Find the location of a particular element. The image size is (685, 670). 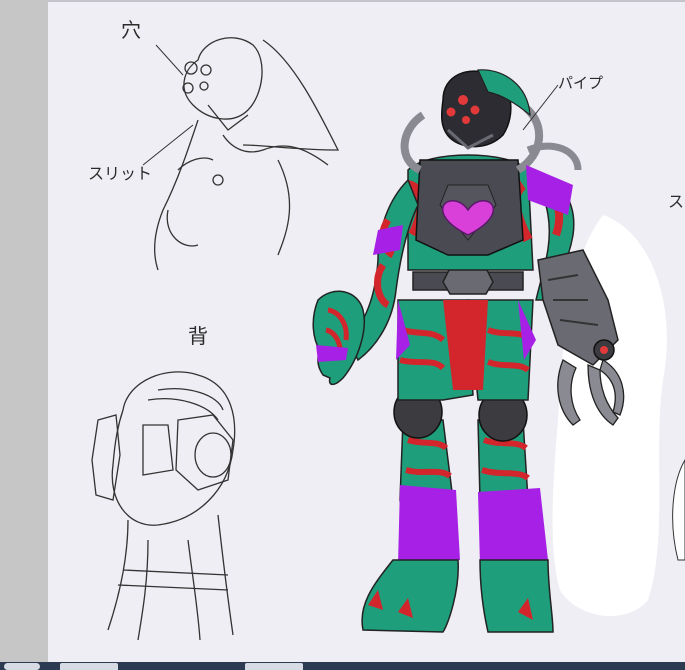

annotation-hole: 穴 is located at coordinates (131, 30).